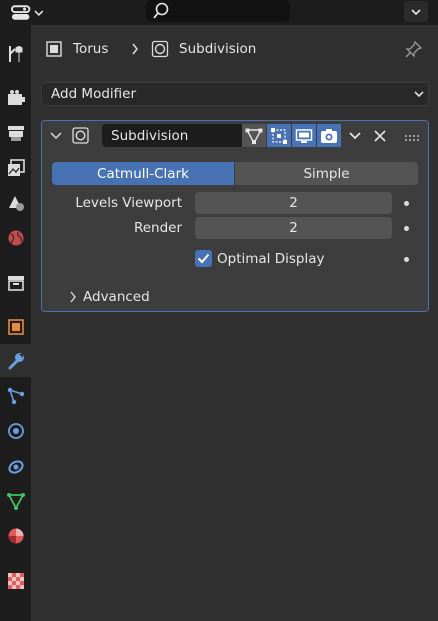  Describe the element at coordinates (218, 49) in the screenshot. I see `breadcrumb-modifier-name: Subdivision` at that location.